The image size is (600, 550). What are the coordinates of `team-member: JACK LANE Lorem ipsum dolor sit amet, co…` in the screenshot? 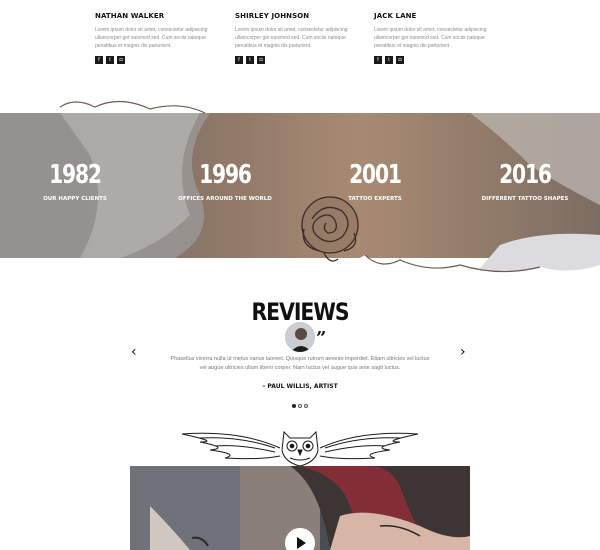 It's located at (434, 38).